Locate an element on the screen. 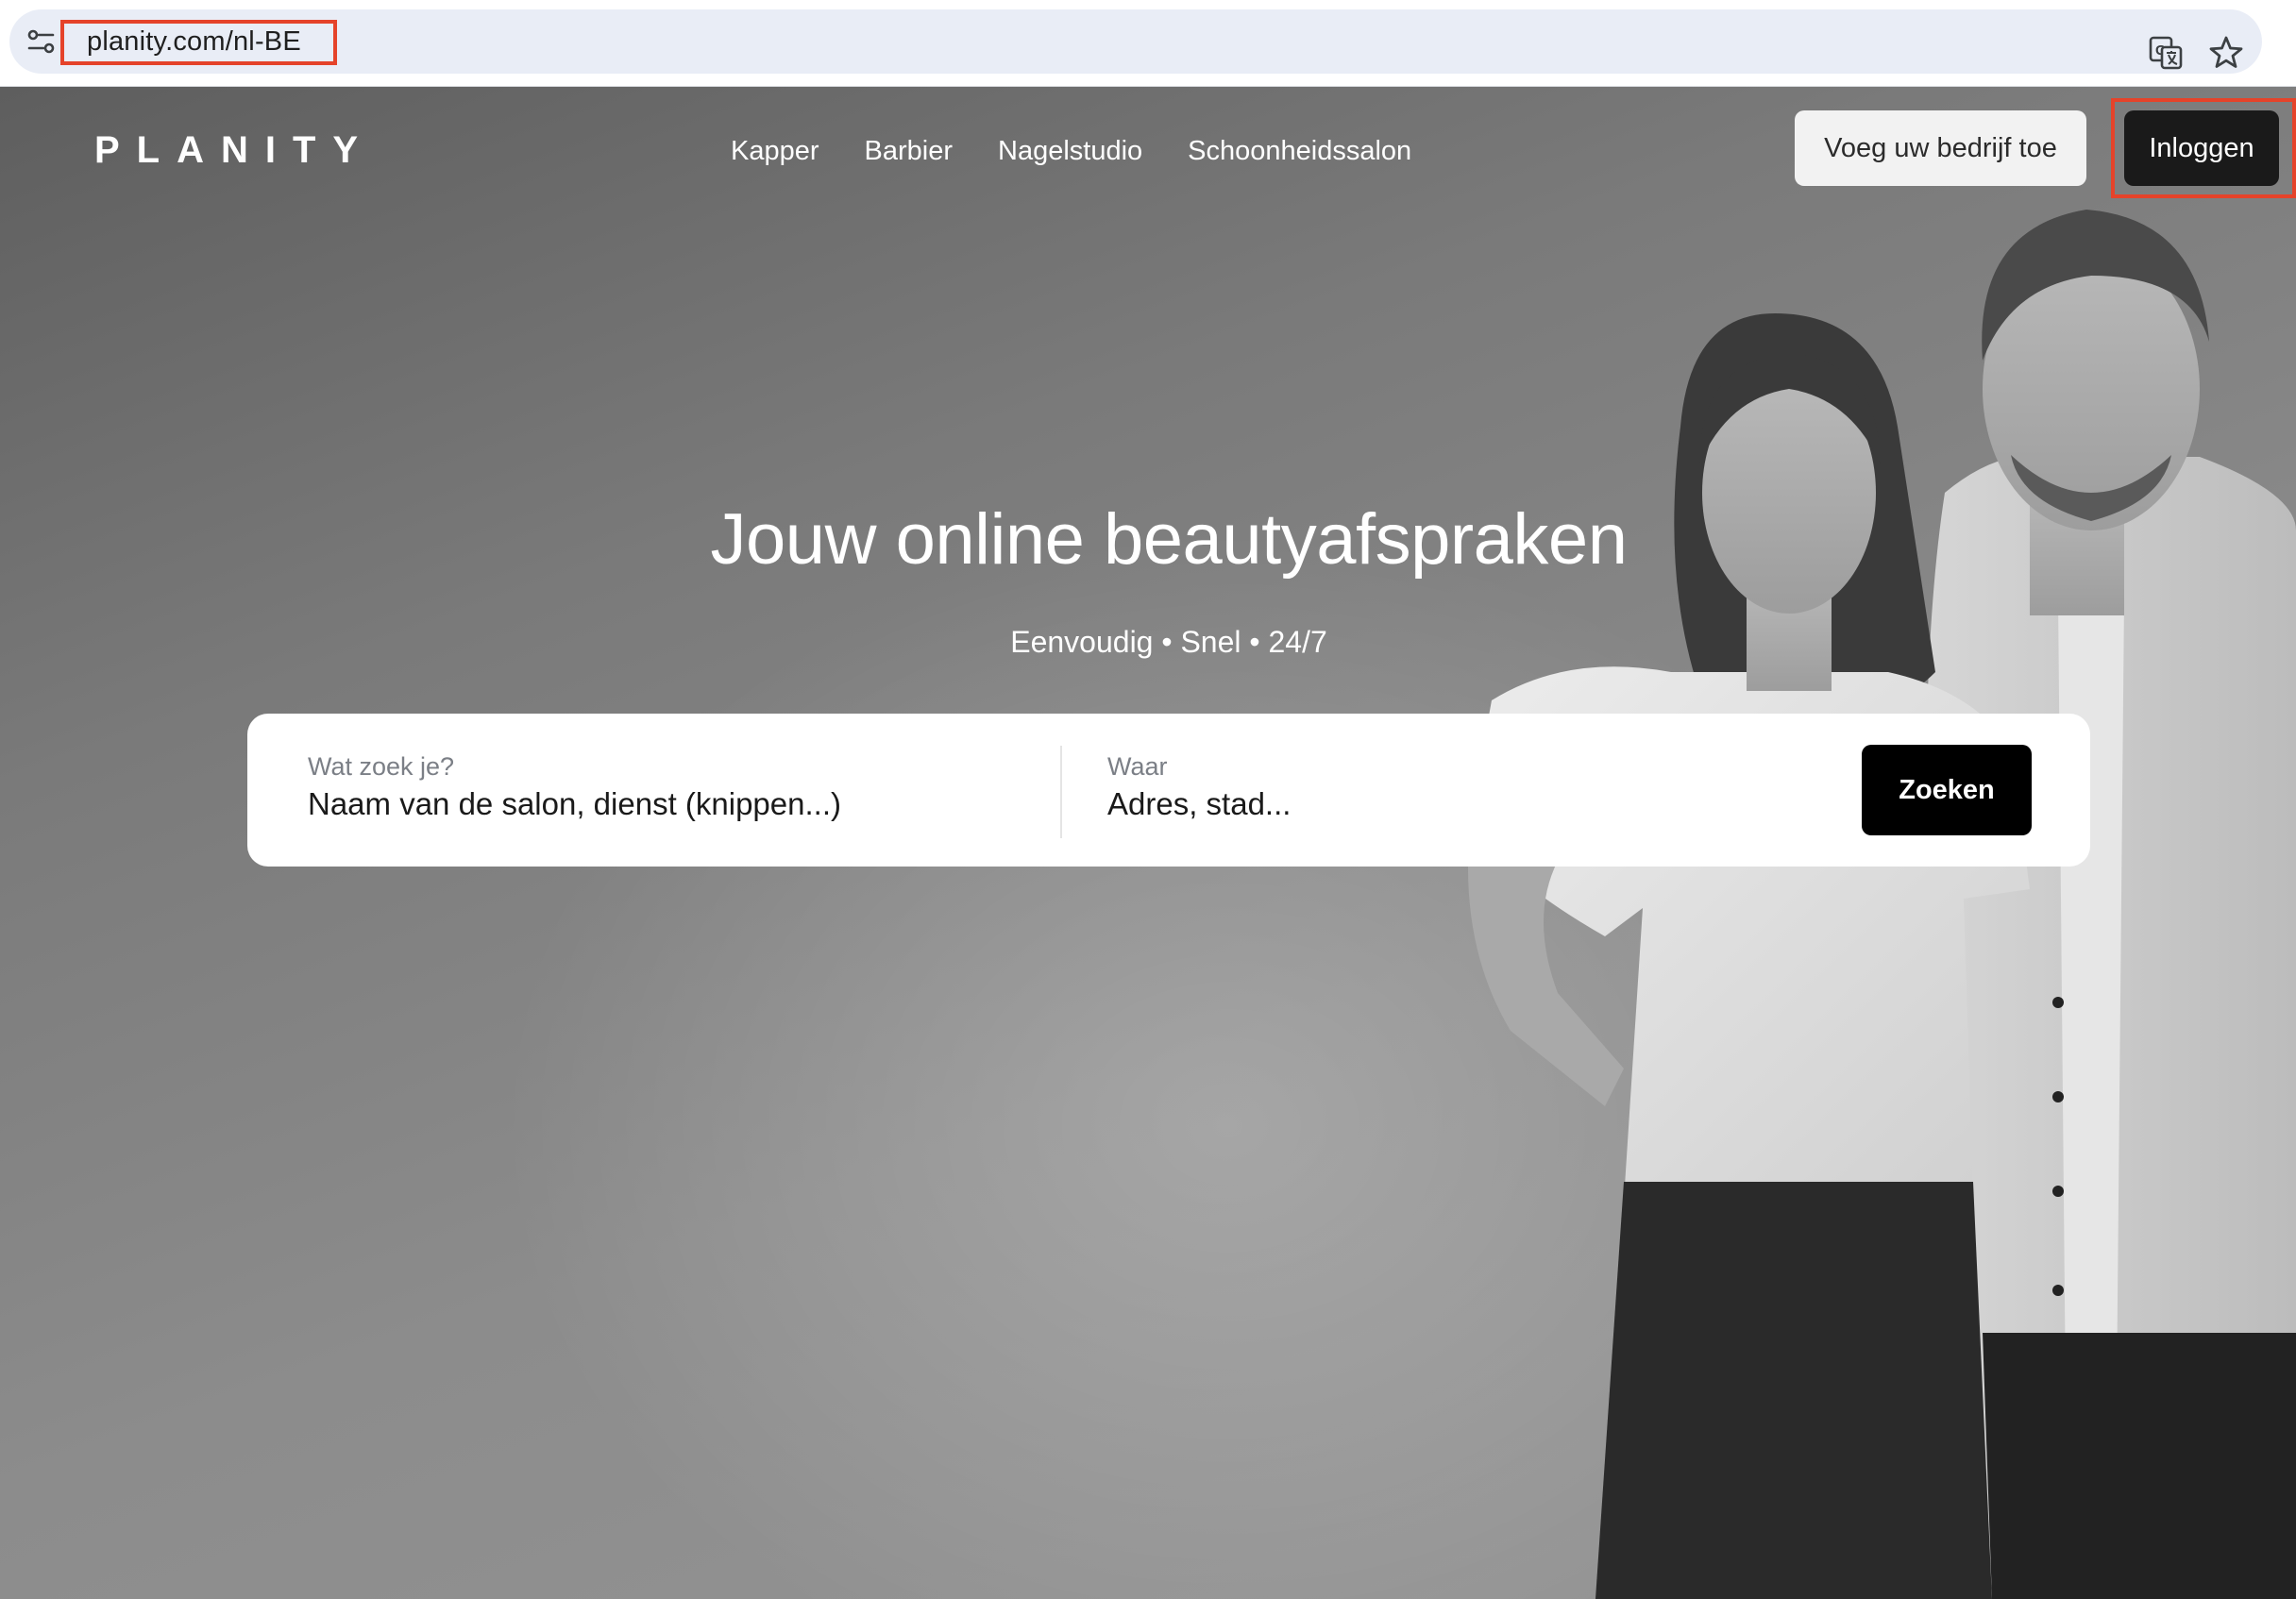 Image resolution: width=2296 pixels, height=1599 pixels. what-search-input is located at coordinates (666, 804).